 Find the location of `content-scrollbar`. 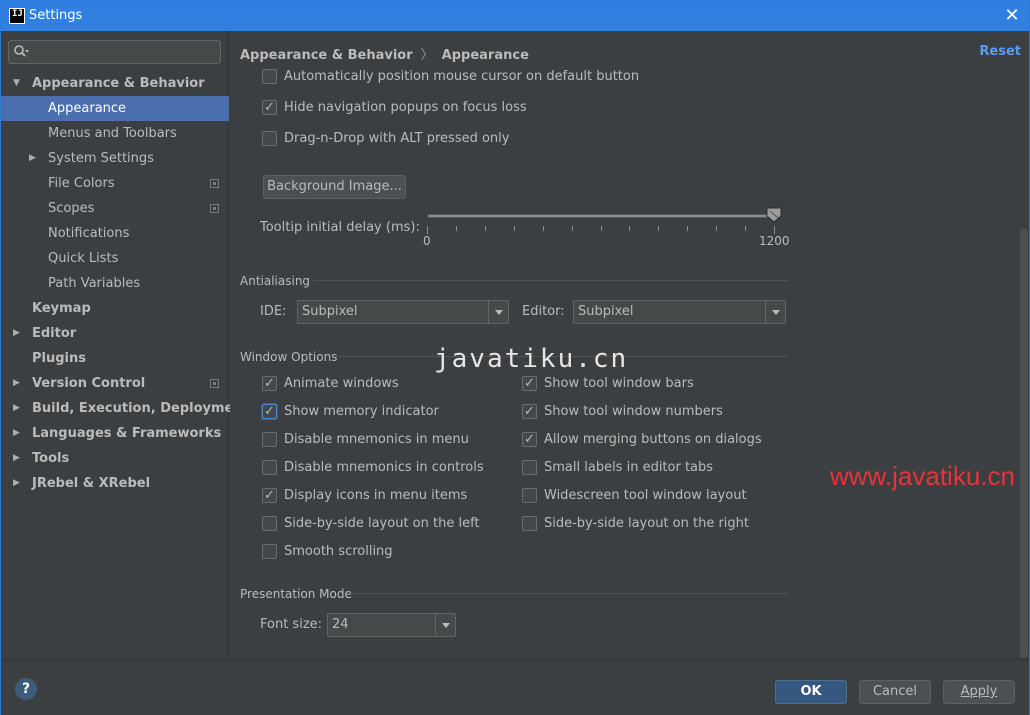

content-scrollbar is located at coordinates (1024, 366).